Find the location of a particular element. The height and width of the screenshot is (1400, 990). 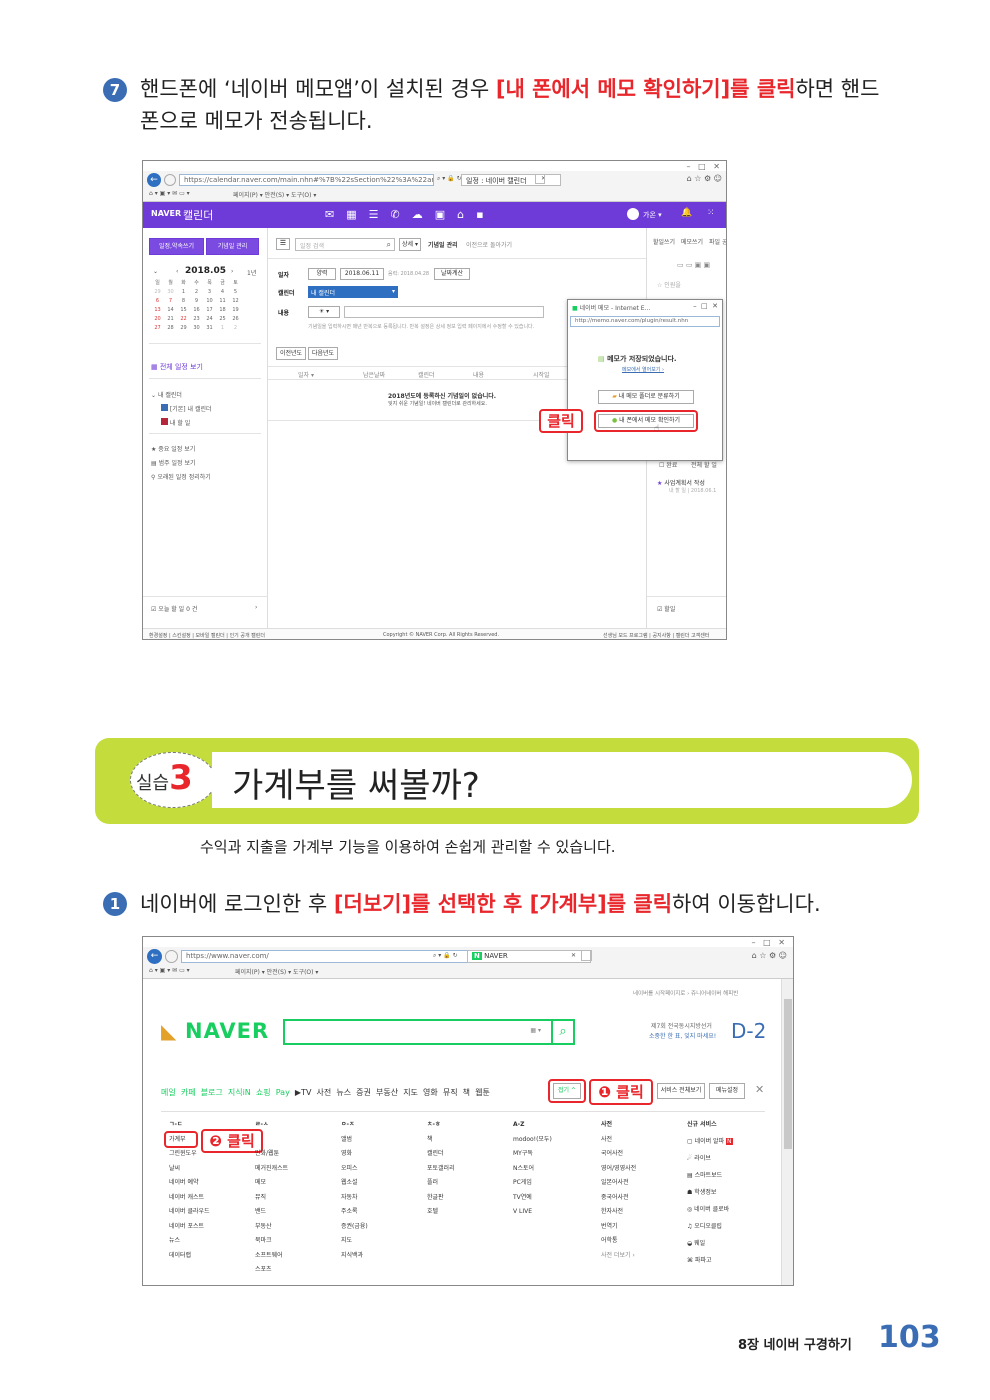

day: 2 is located at coordinates (235, 327).